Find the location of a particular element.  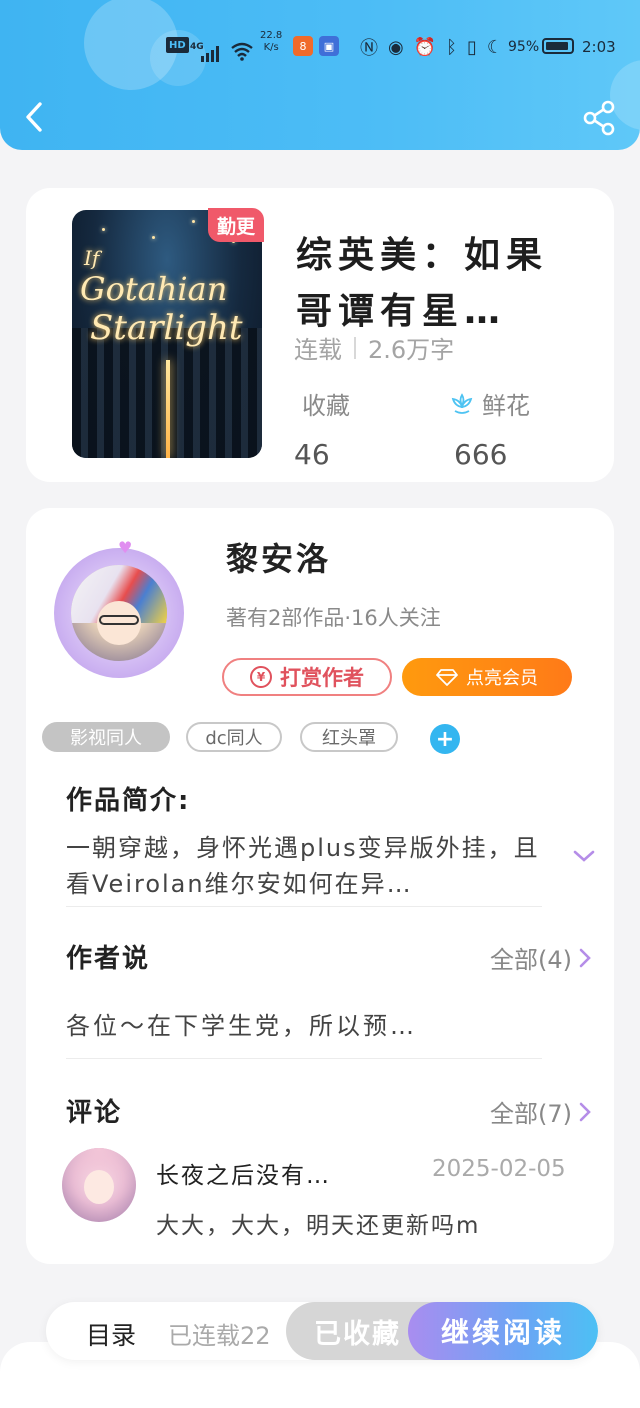

speed-unit: K/s is located at coordinates (271, 47).